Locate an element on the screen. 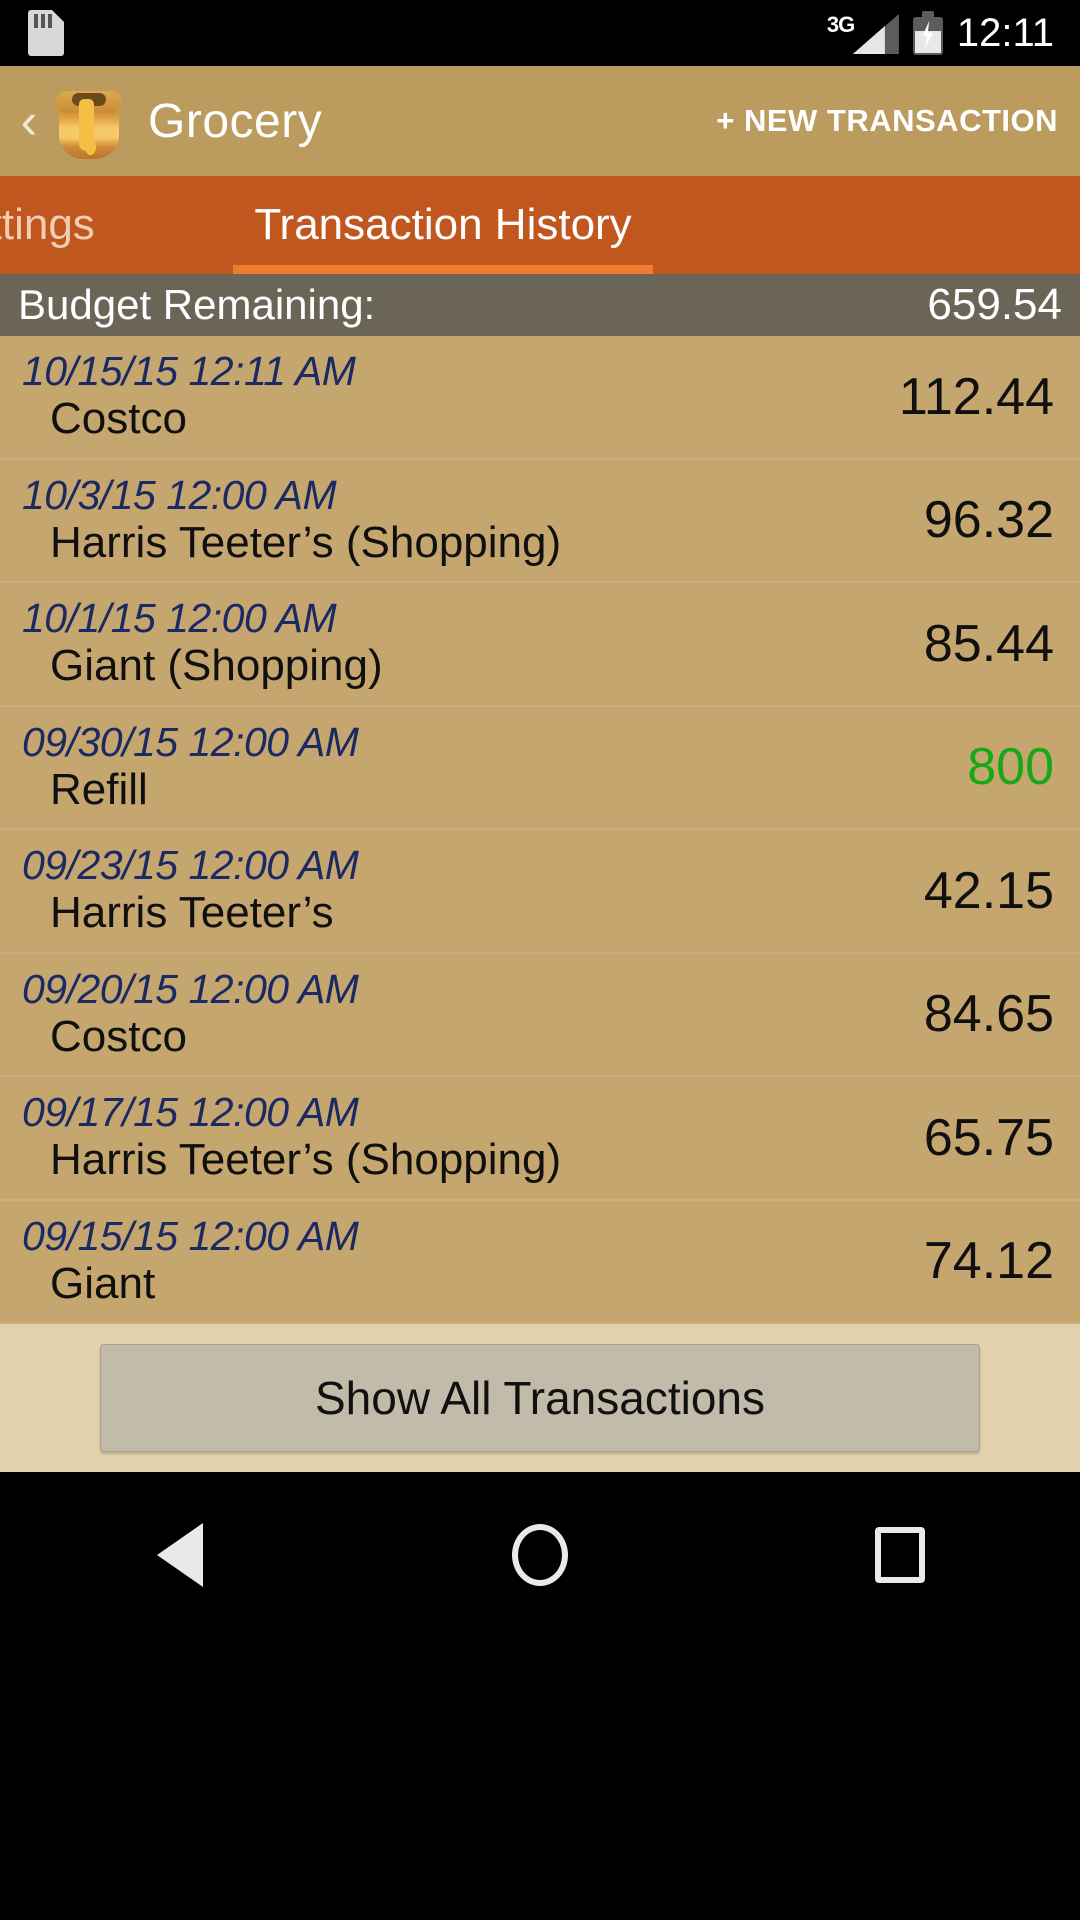  transaction-amount: 42.15 is located at coordinates (988, 890).